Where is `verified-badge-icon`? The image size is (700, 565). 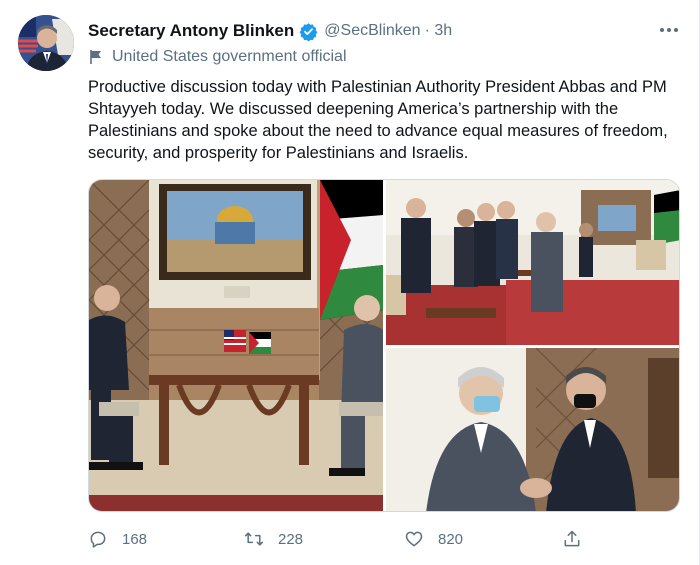 verified-badge-icon is located at coordinates (308, 31).